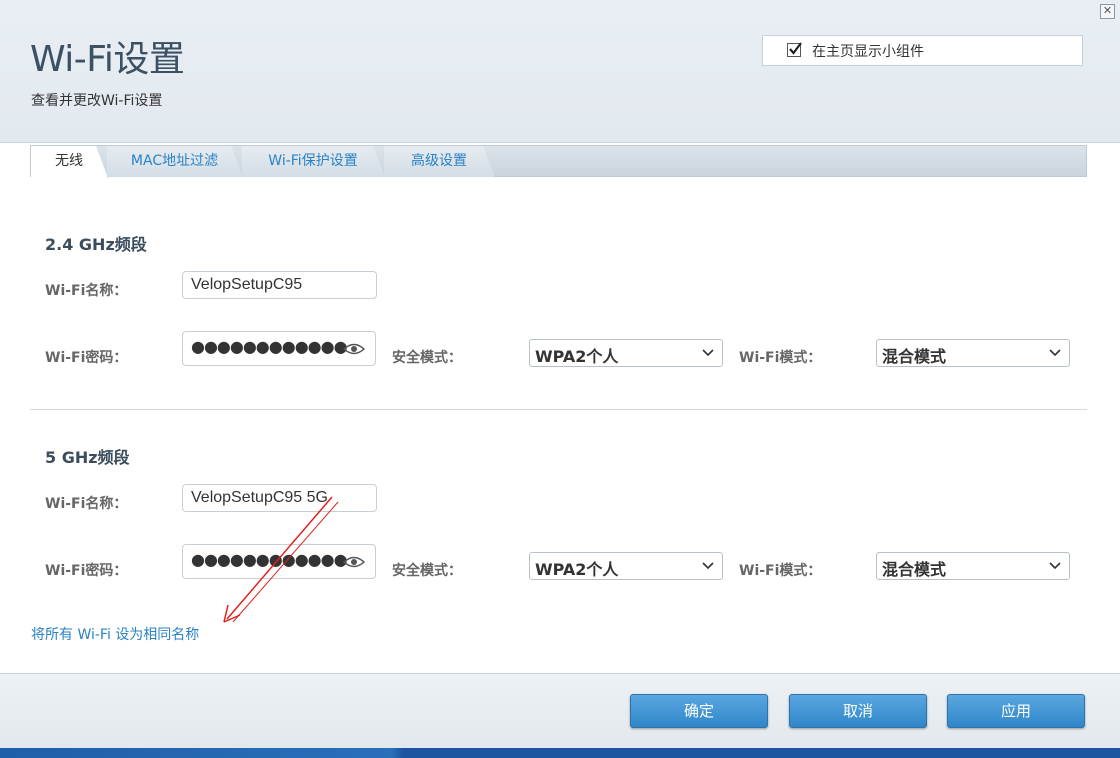 The height and width of the screenshot is (758, 1120). I want to click on footer-bar: 确定 取消 应用, so click(560, 711).